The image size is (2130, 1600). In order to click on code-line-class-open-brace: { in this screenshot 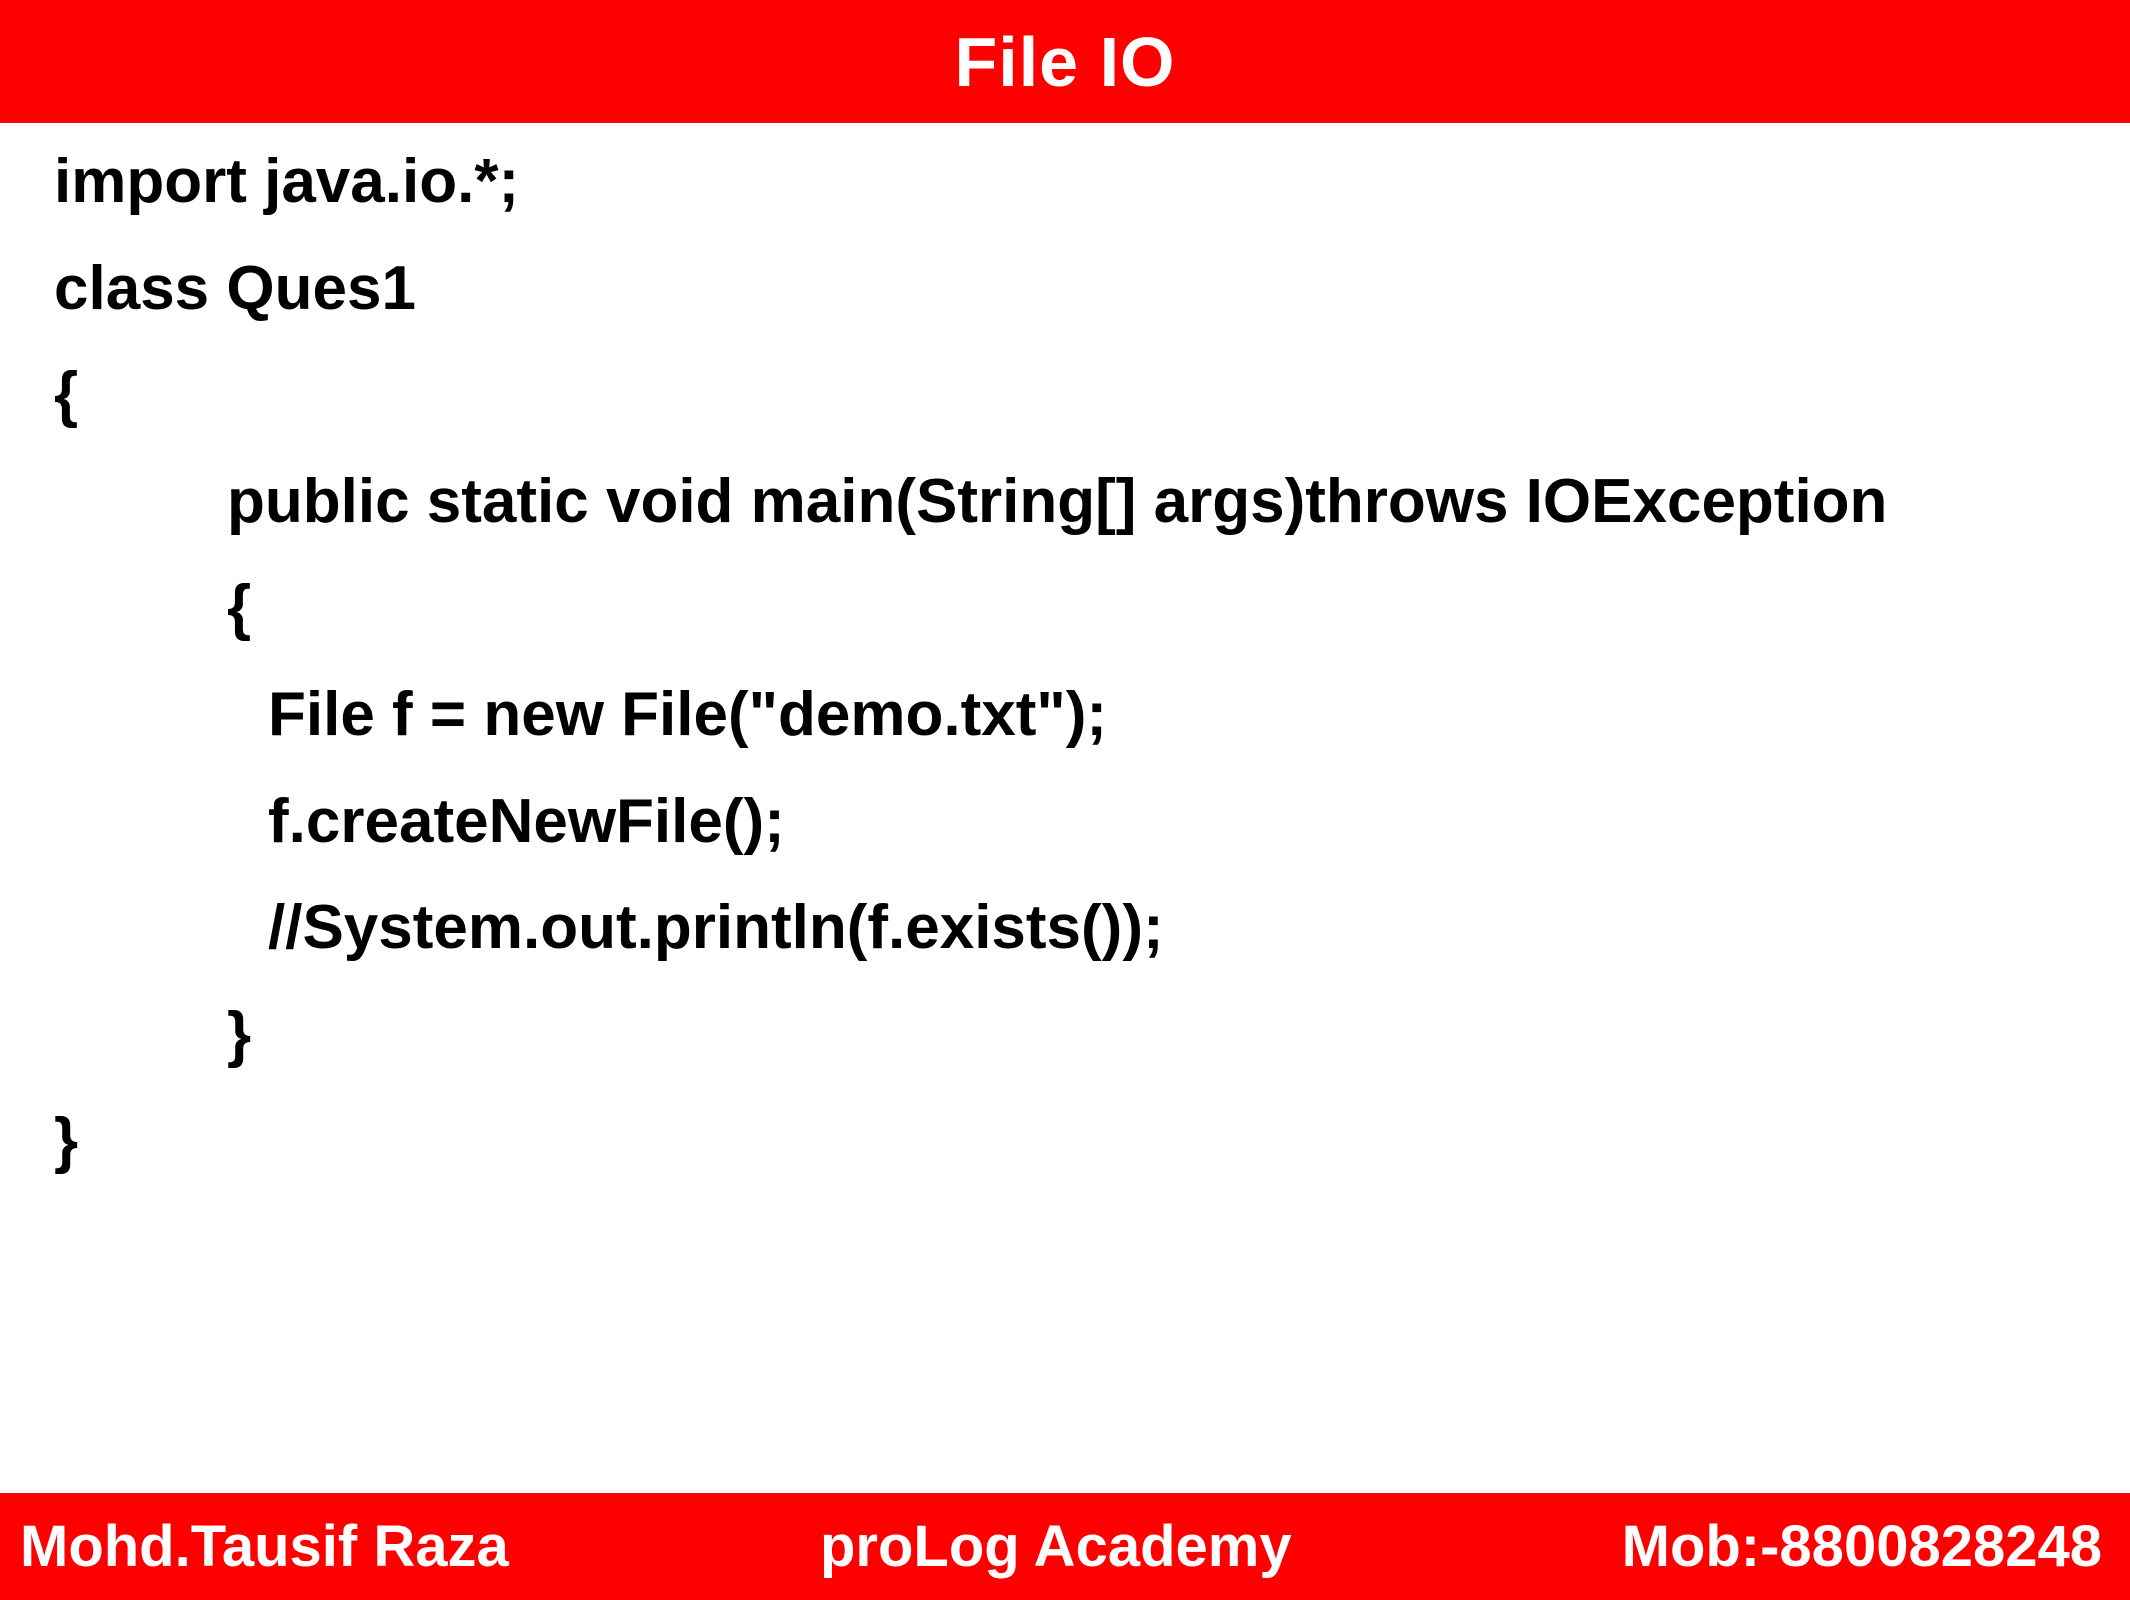, I will do `click(66, 395)`.